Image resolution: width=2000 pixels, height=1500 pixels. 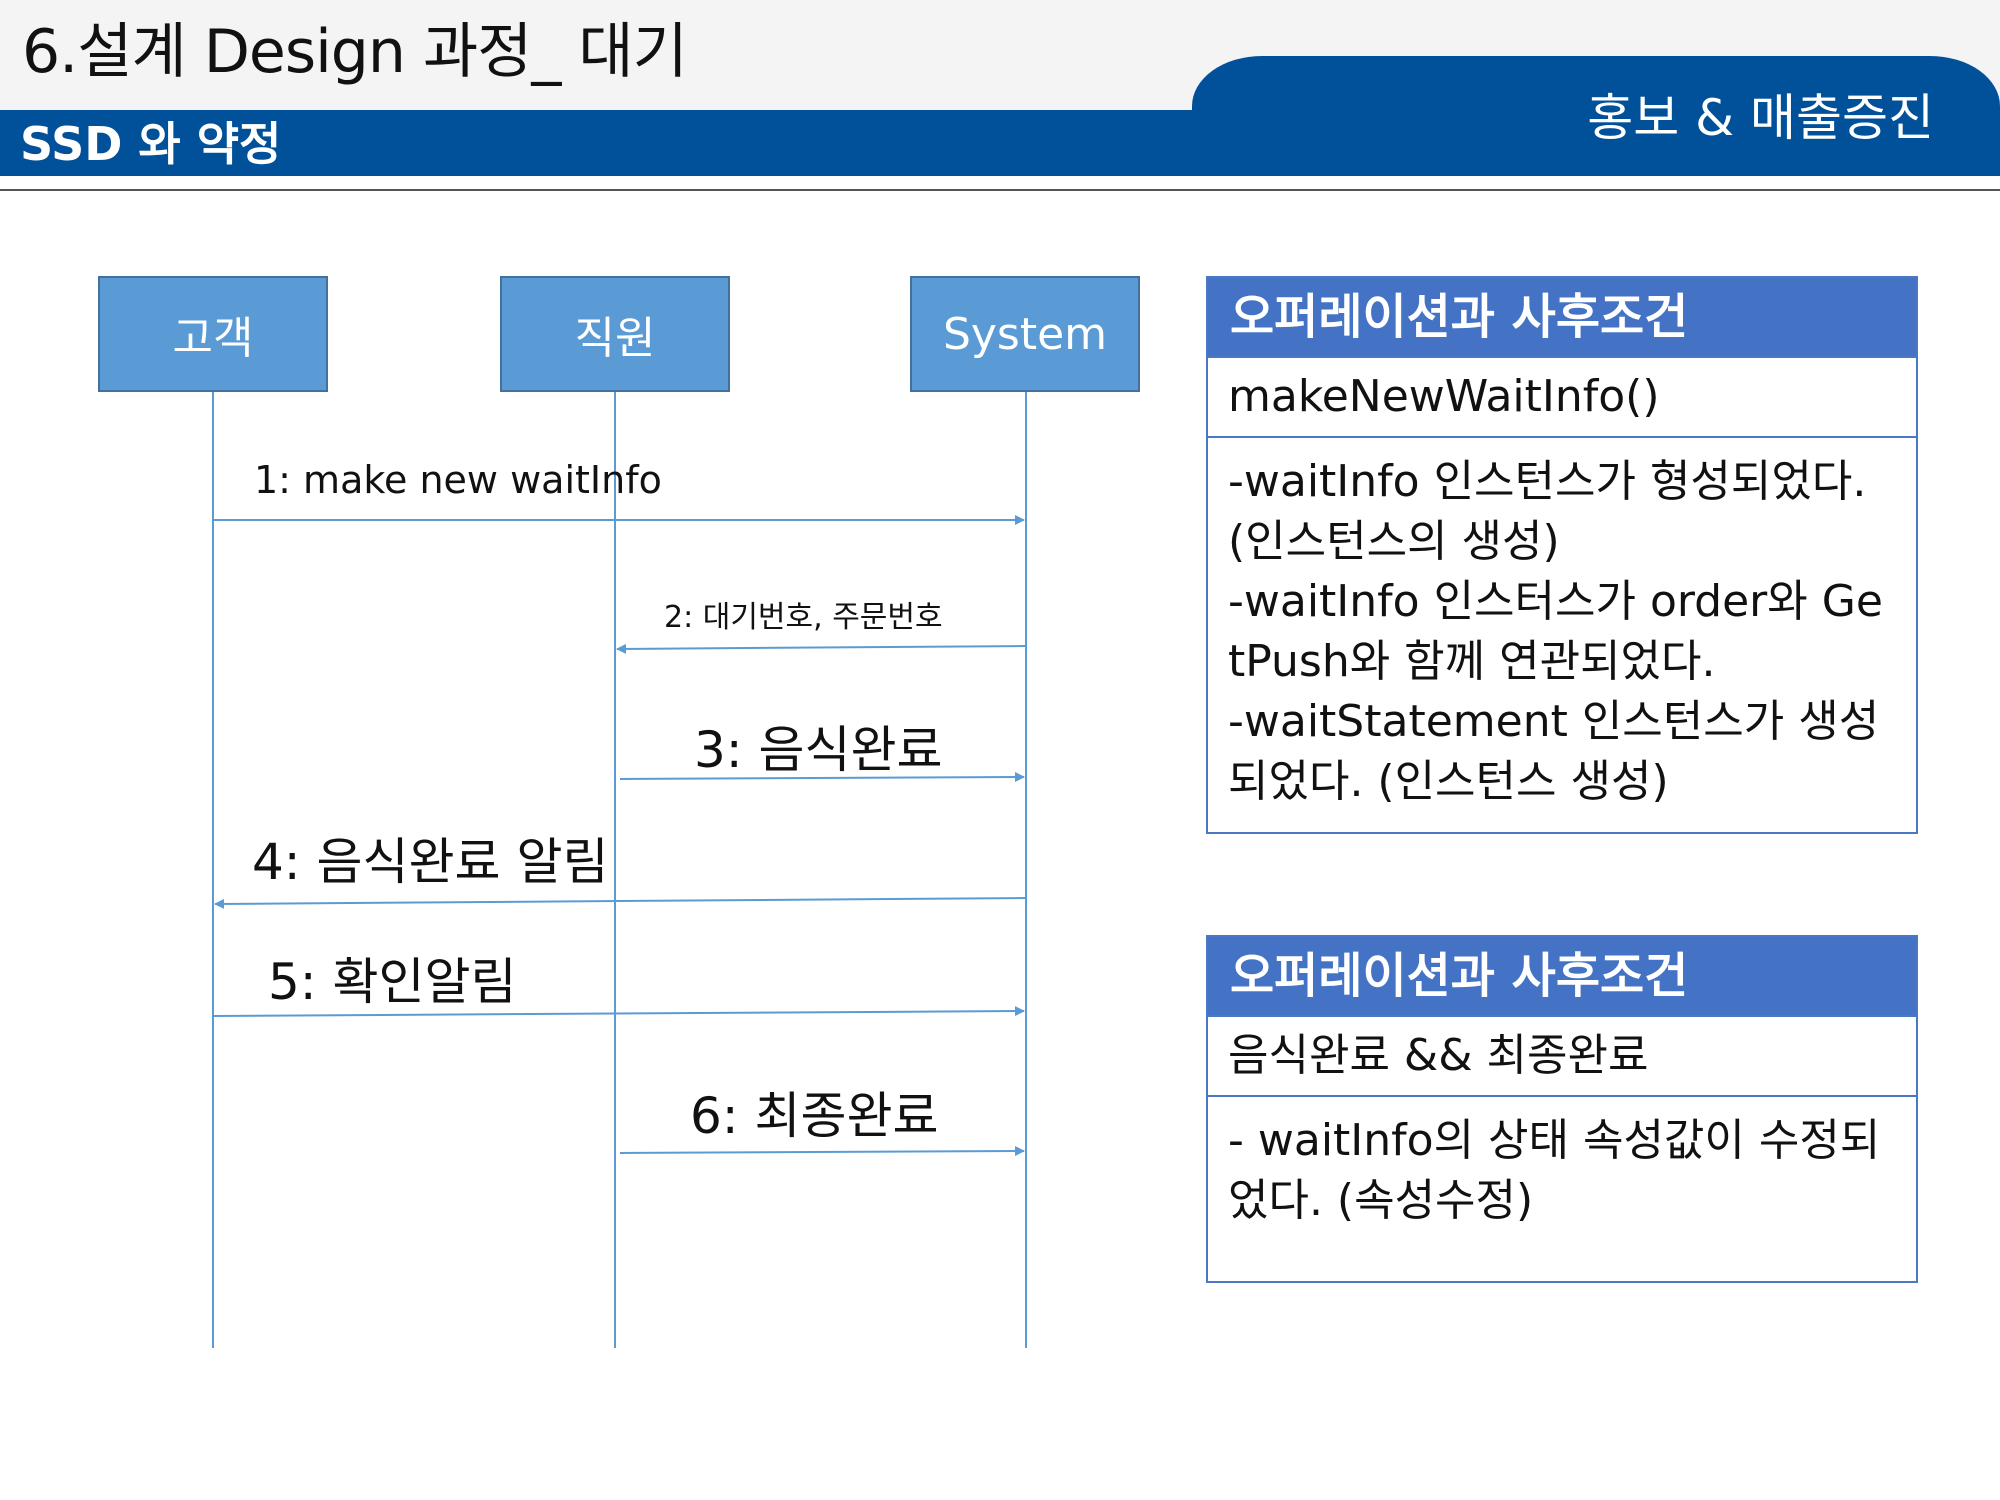 I want to click on actor-system: System, so click(x=1025, y=334).